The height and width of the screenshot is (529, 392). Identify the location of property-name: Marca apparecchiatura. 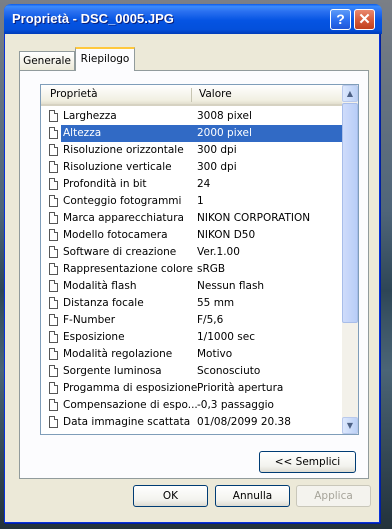
(123, 218).